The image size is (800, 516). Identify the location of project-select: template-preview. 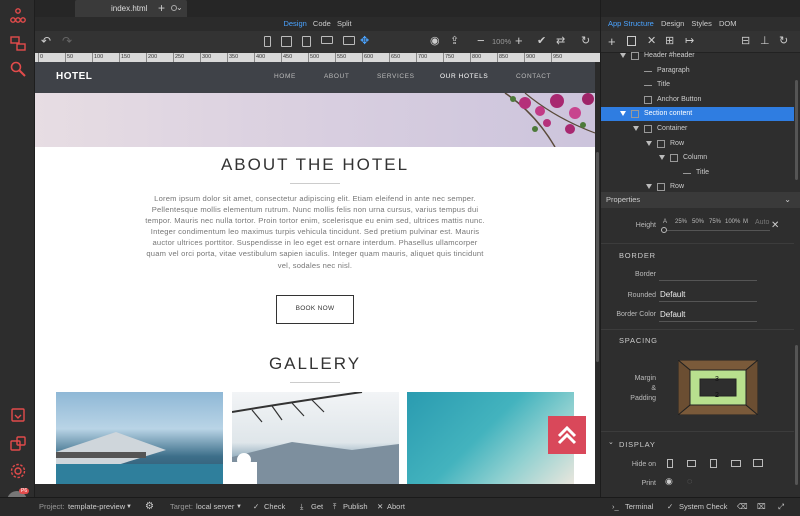
(96, 507).